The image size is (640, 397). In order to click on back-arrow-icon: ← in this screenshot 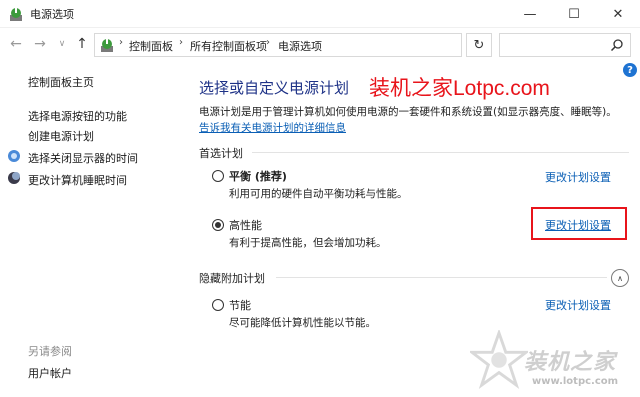, I will do `click(16, 44)`.